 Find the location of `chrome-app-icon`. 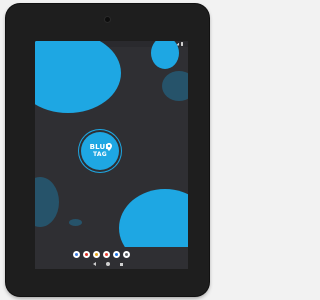

chrome-app-icon is located at coordinates (96, 254).